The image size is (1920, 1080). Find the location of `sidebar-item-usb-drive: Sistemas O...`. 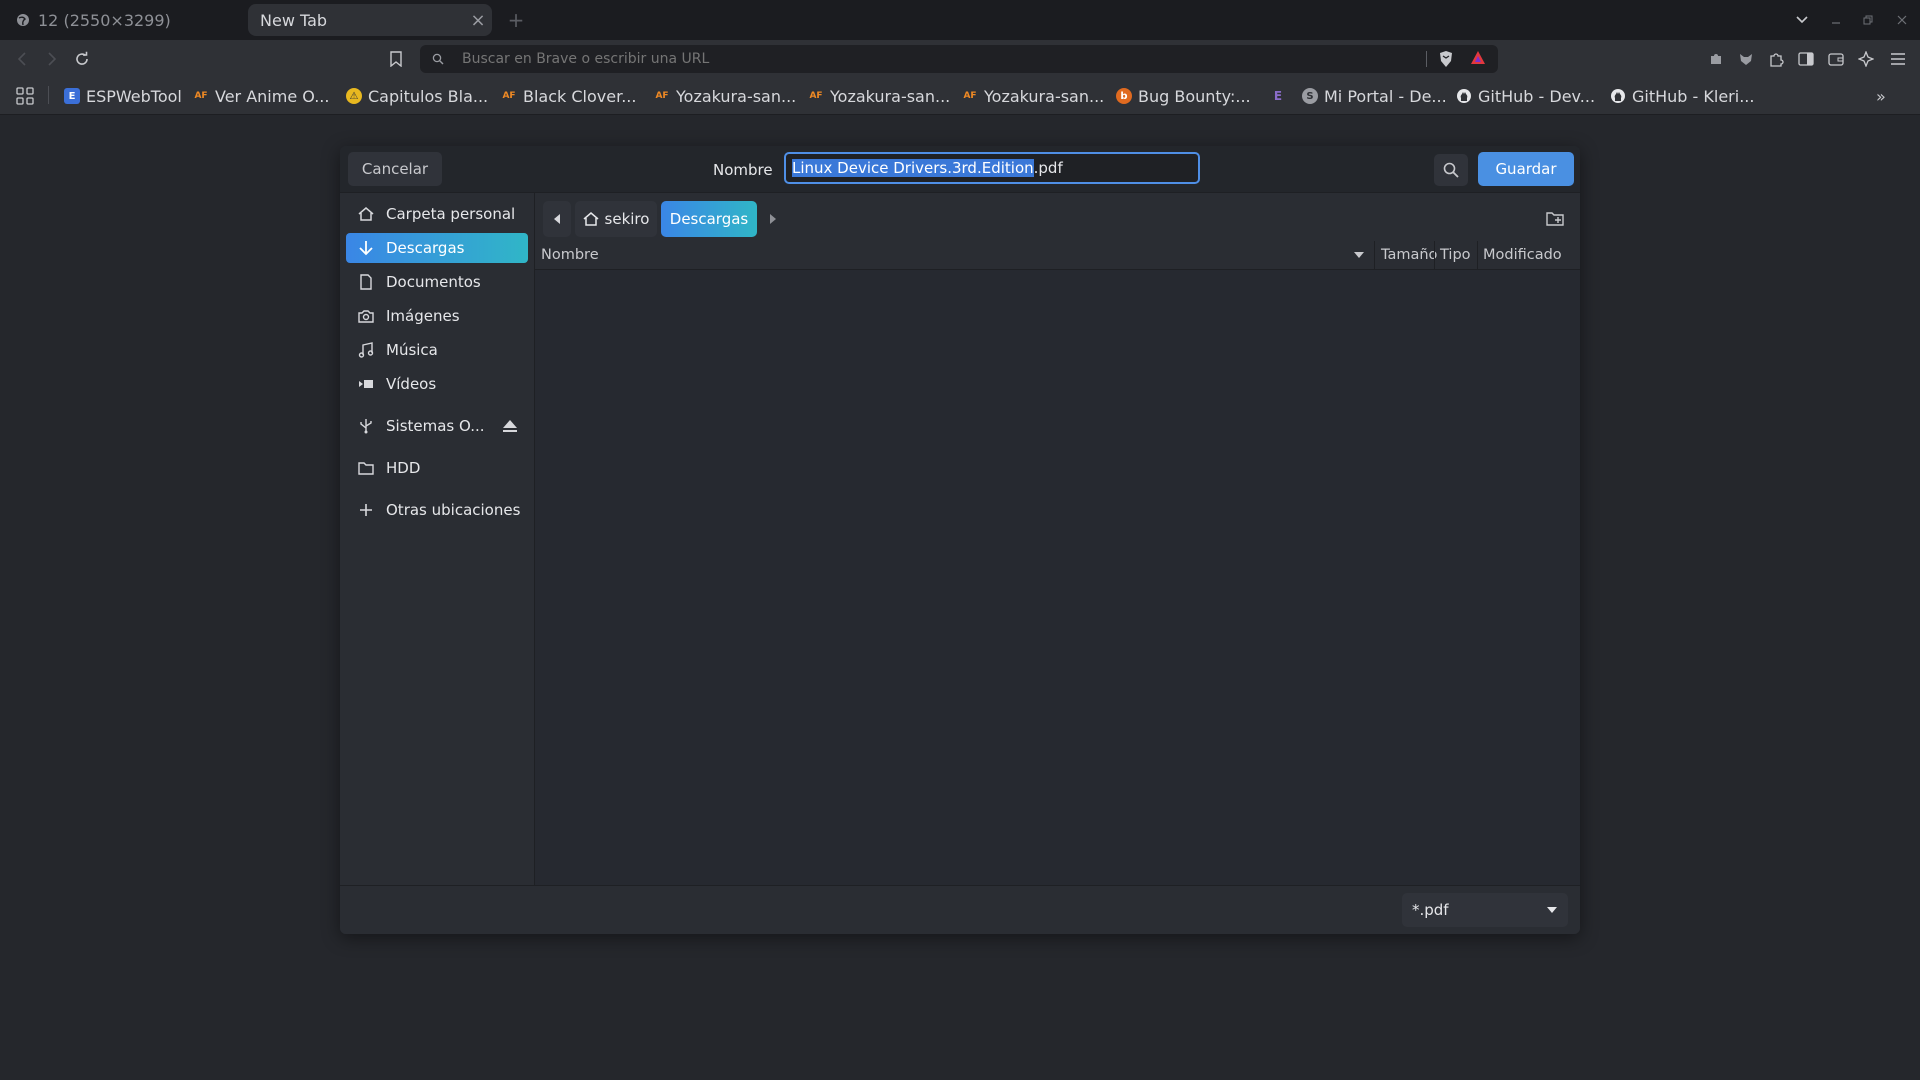

sidebar-item-usb-drive: Sistemas O... is located at coordinates (437, 426).